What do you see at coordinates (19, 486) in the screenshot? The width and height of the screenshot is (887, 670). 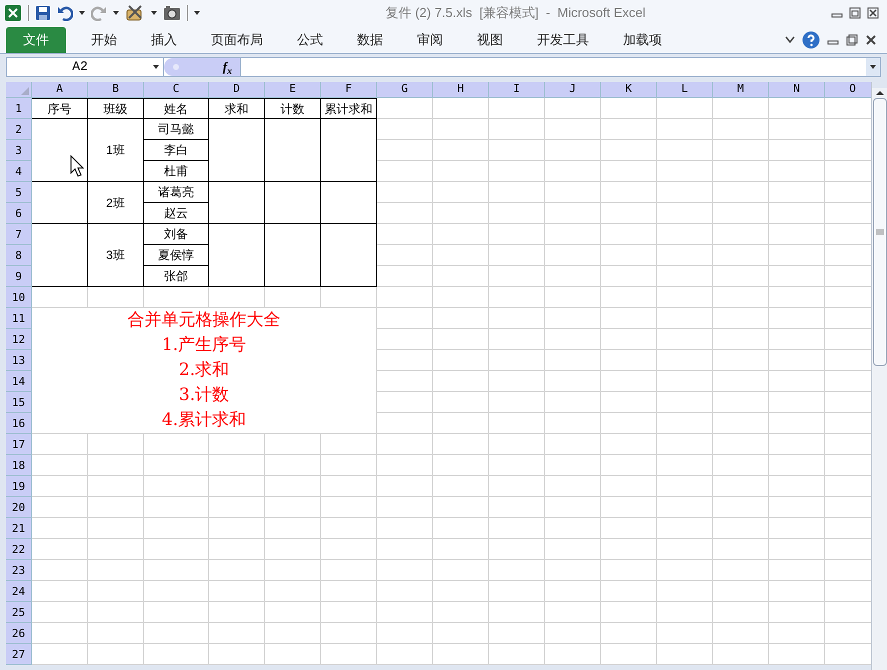 I see `row-header: 19` at bounding box center [19, 486].